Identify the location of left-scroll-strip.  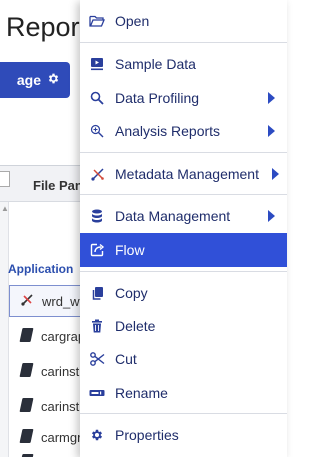
(4, 329).